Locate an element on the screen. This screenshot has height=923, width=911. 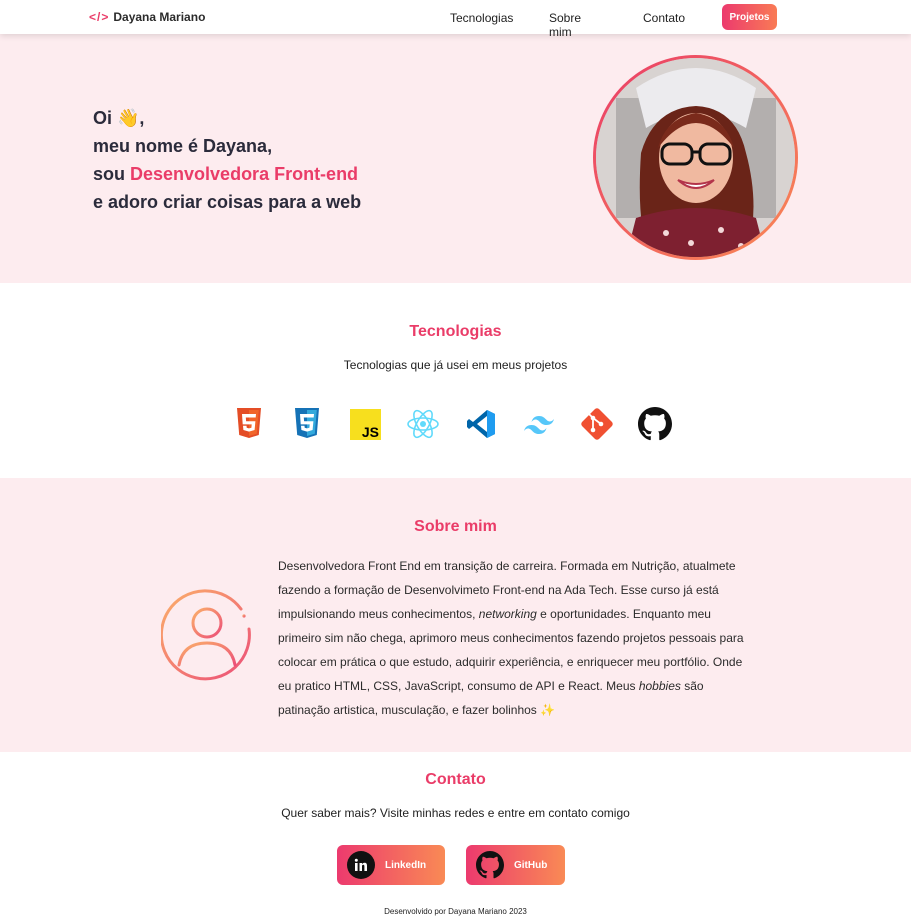
footer-credit: Desenvolvido por Dayana Mariano 2023 is located at coordinates (455, 911).